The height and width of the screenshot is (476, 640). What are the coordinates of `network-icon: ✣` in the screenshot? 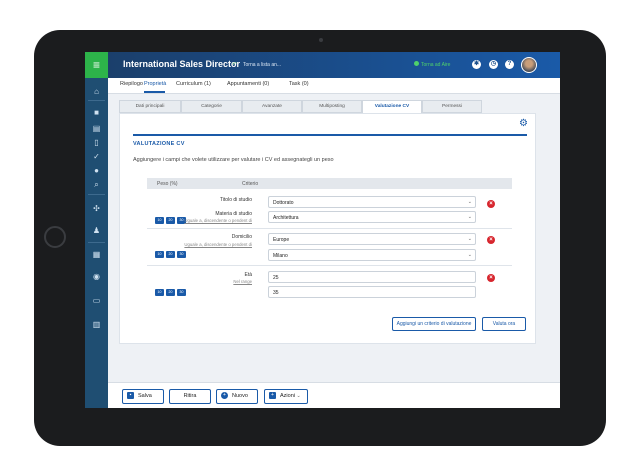 It's located at (96, 208).